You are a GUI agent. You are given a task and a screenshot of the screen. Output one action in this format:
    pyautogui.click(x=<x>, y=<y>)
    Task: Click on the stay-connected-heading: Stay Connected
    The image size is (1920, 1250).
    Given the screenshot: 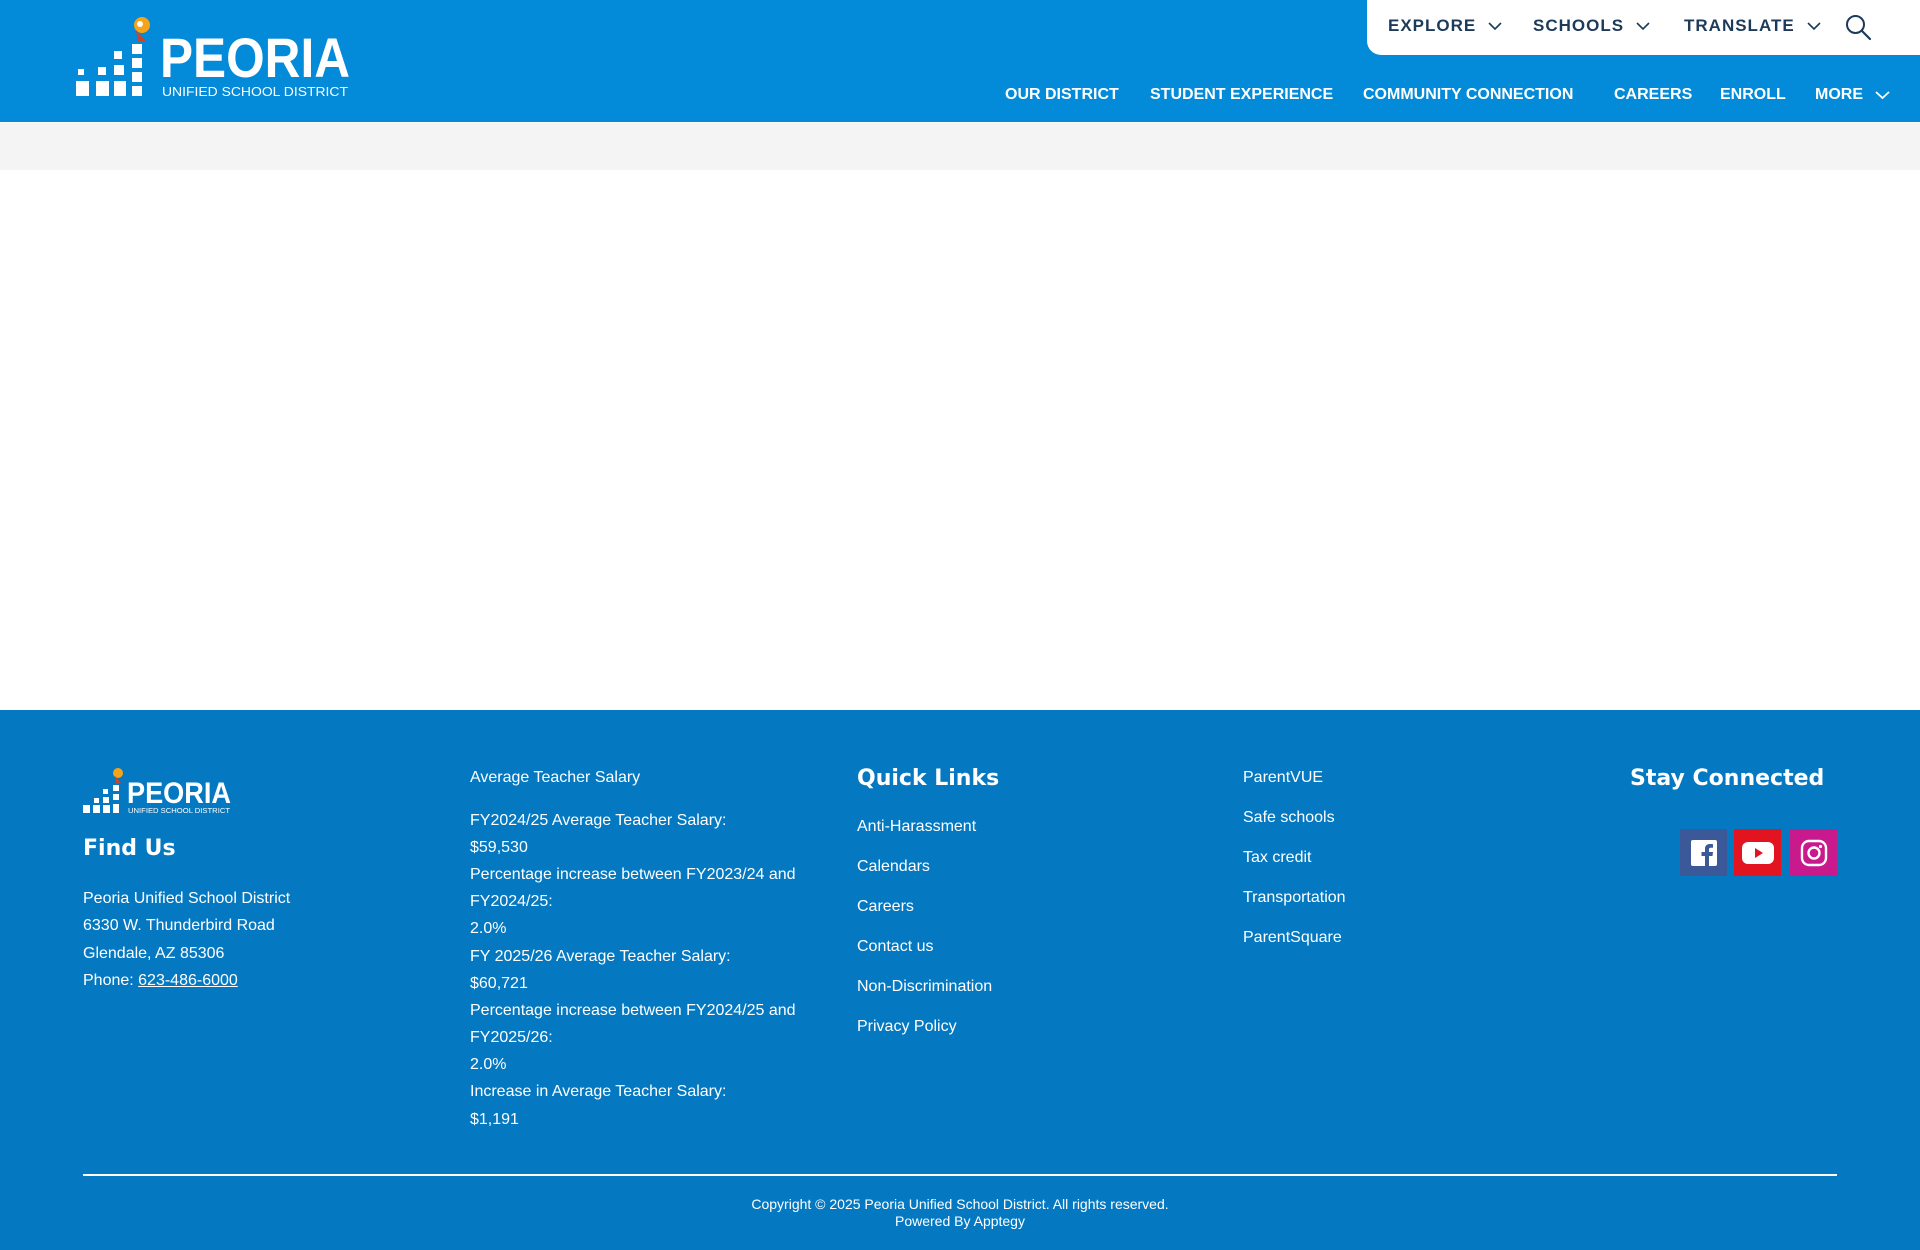 What is the action you would take?
    pyautogui.click(x=1727, y=778)
    